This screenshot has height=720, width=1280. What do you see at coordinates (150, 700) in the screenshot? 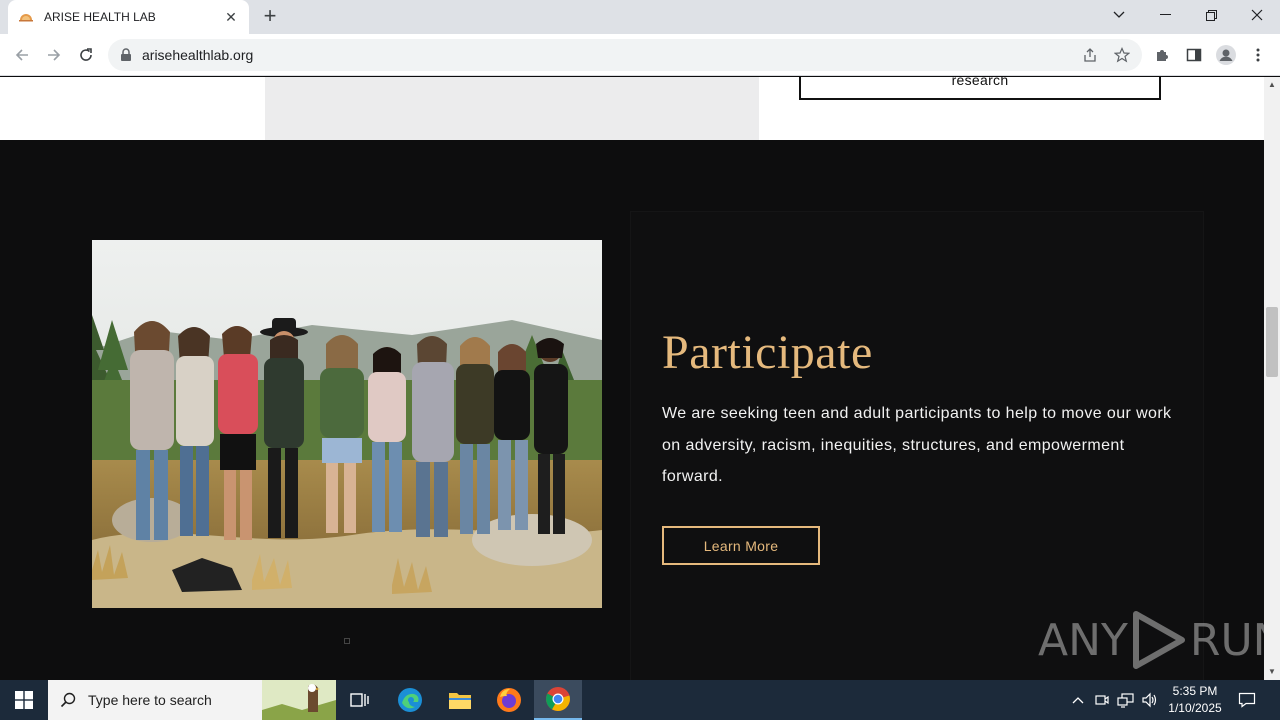
I see `search-placeholder-text: Type here to search` at bounding box center [150, 700].